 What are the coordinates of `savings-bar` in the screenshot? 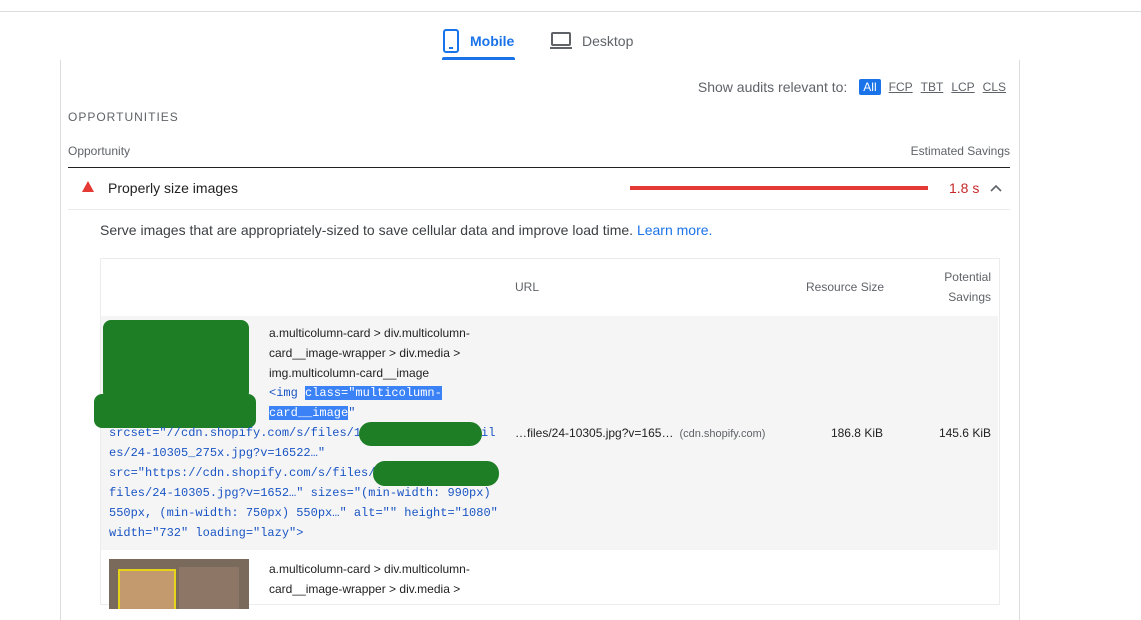 It's located at (779, 188).